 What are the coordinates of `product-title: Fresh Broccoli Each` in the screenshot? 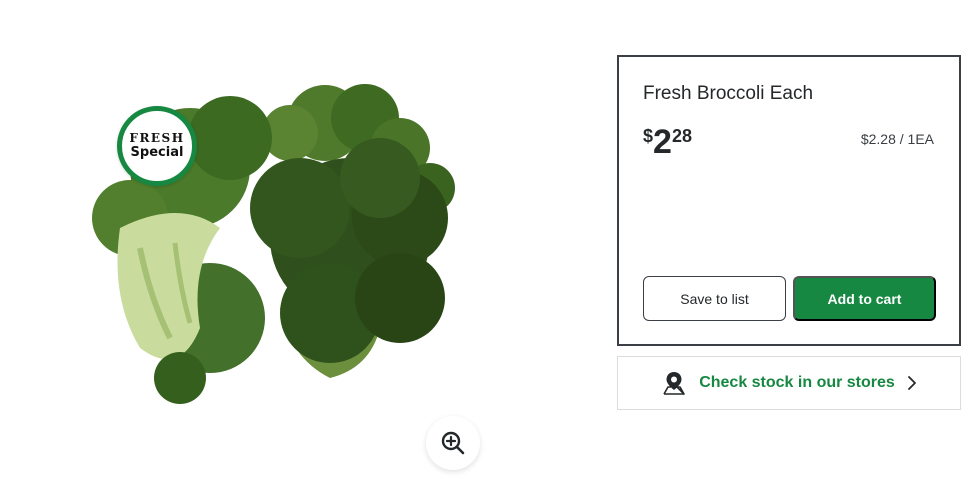 It's located at (728, 93).